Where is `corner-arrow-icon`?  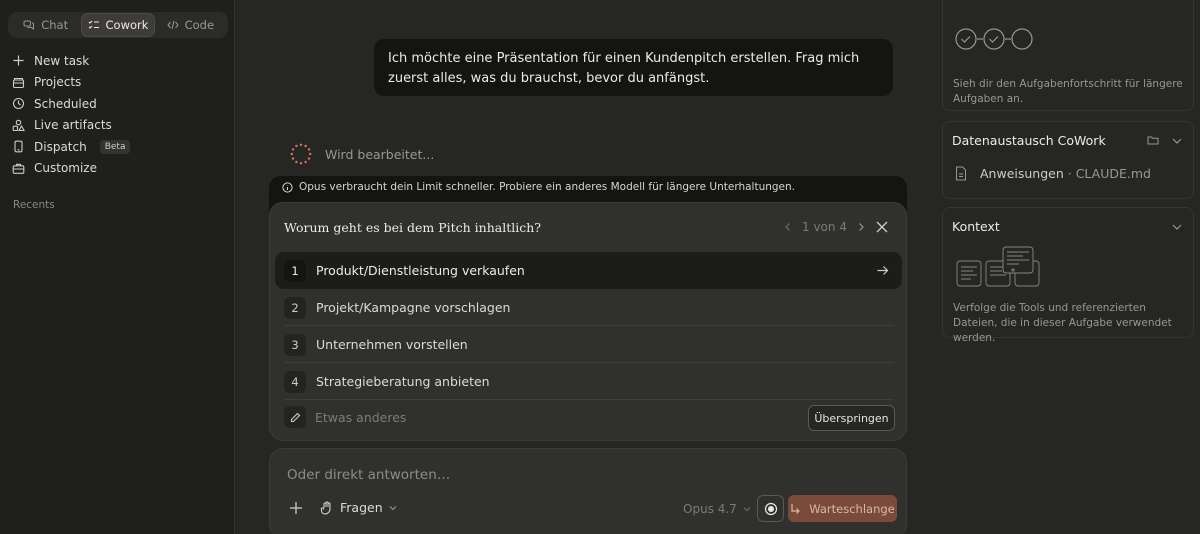
corner-arrow-icon is located at coordinates (796, 508).